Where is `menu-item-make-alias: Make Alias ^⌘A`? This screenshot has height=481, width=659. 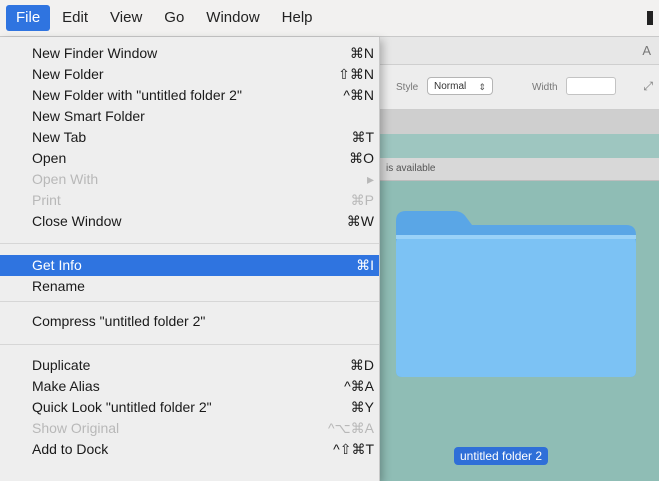
menu-item-make-alias: Make Alias ^⌘A is located at coordinates (189, 386).